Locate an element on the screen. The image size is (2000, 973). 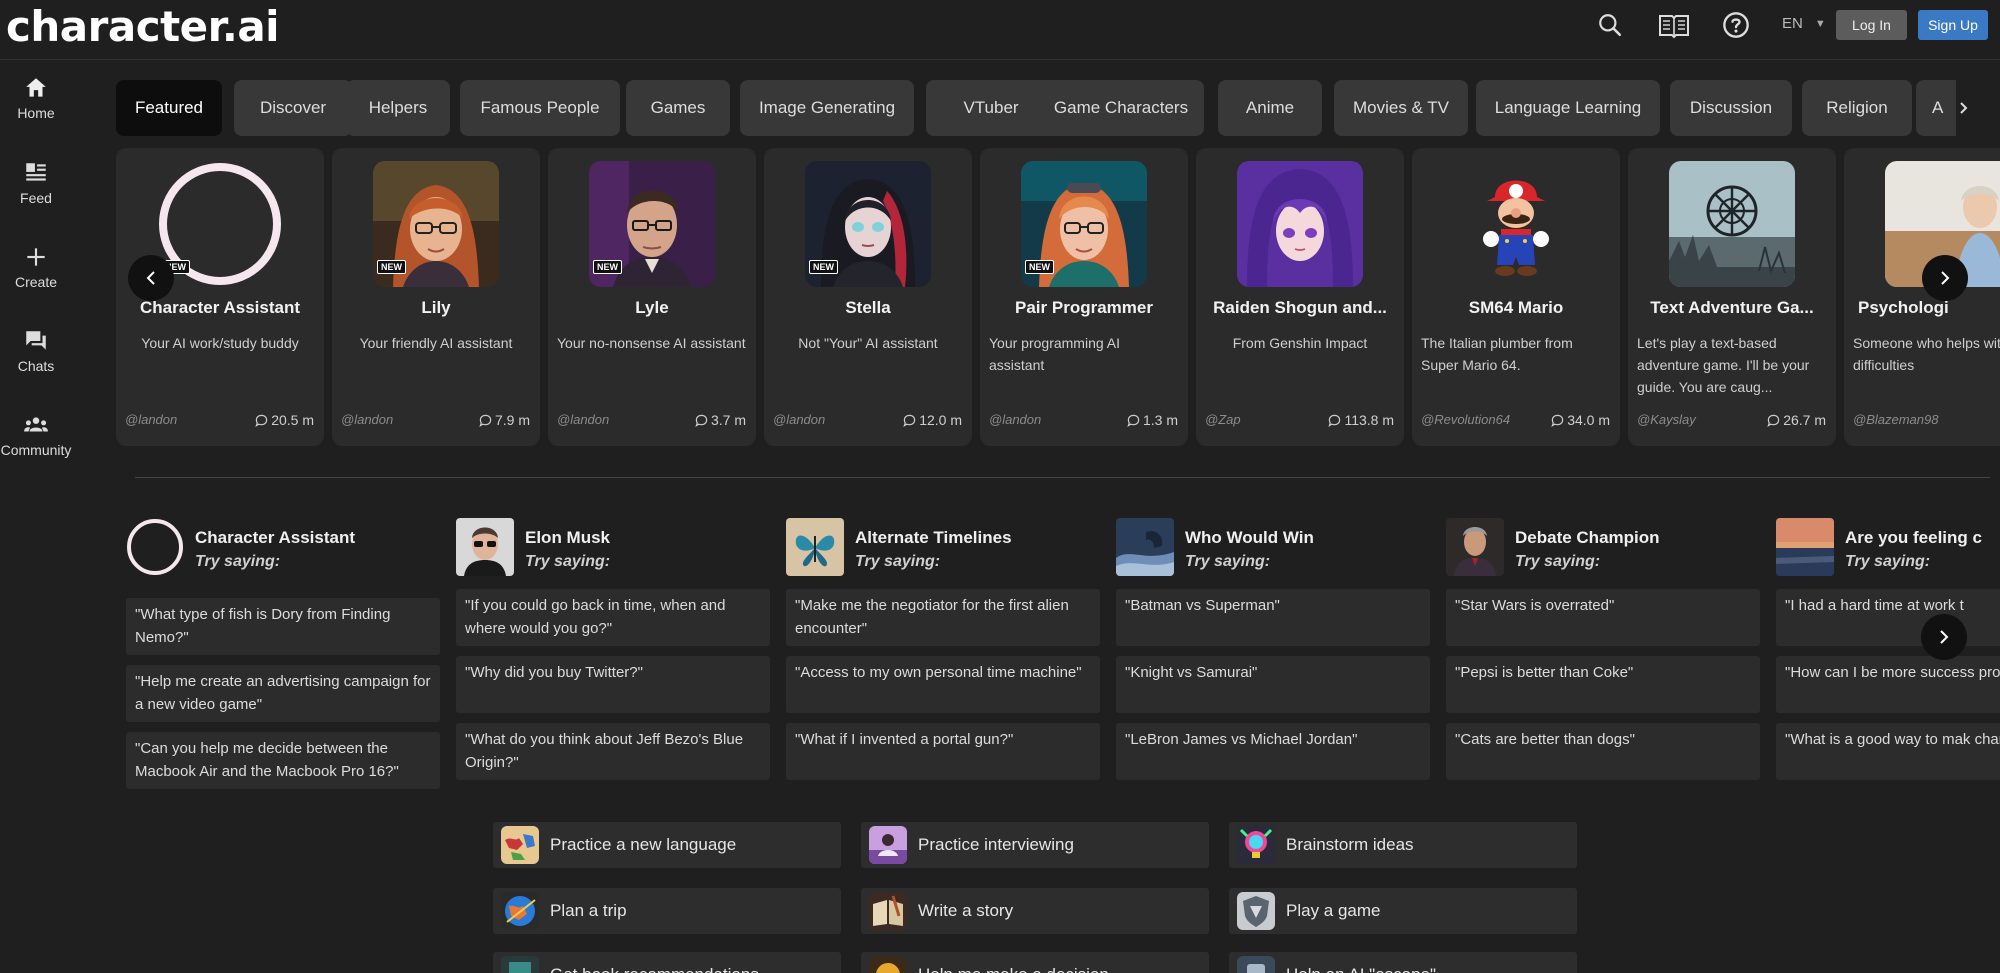
suggestion-prompt: "Star Wars is overrated" is located at coordinates (1603, 617).